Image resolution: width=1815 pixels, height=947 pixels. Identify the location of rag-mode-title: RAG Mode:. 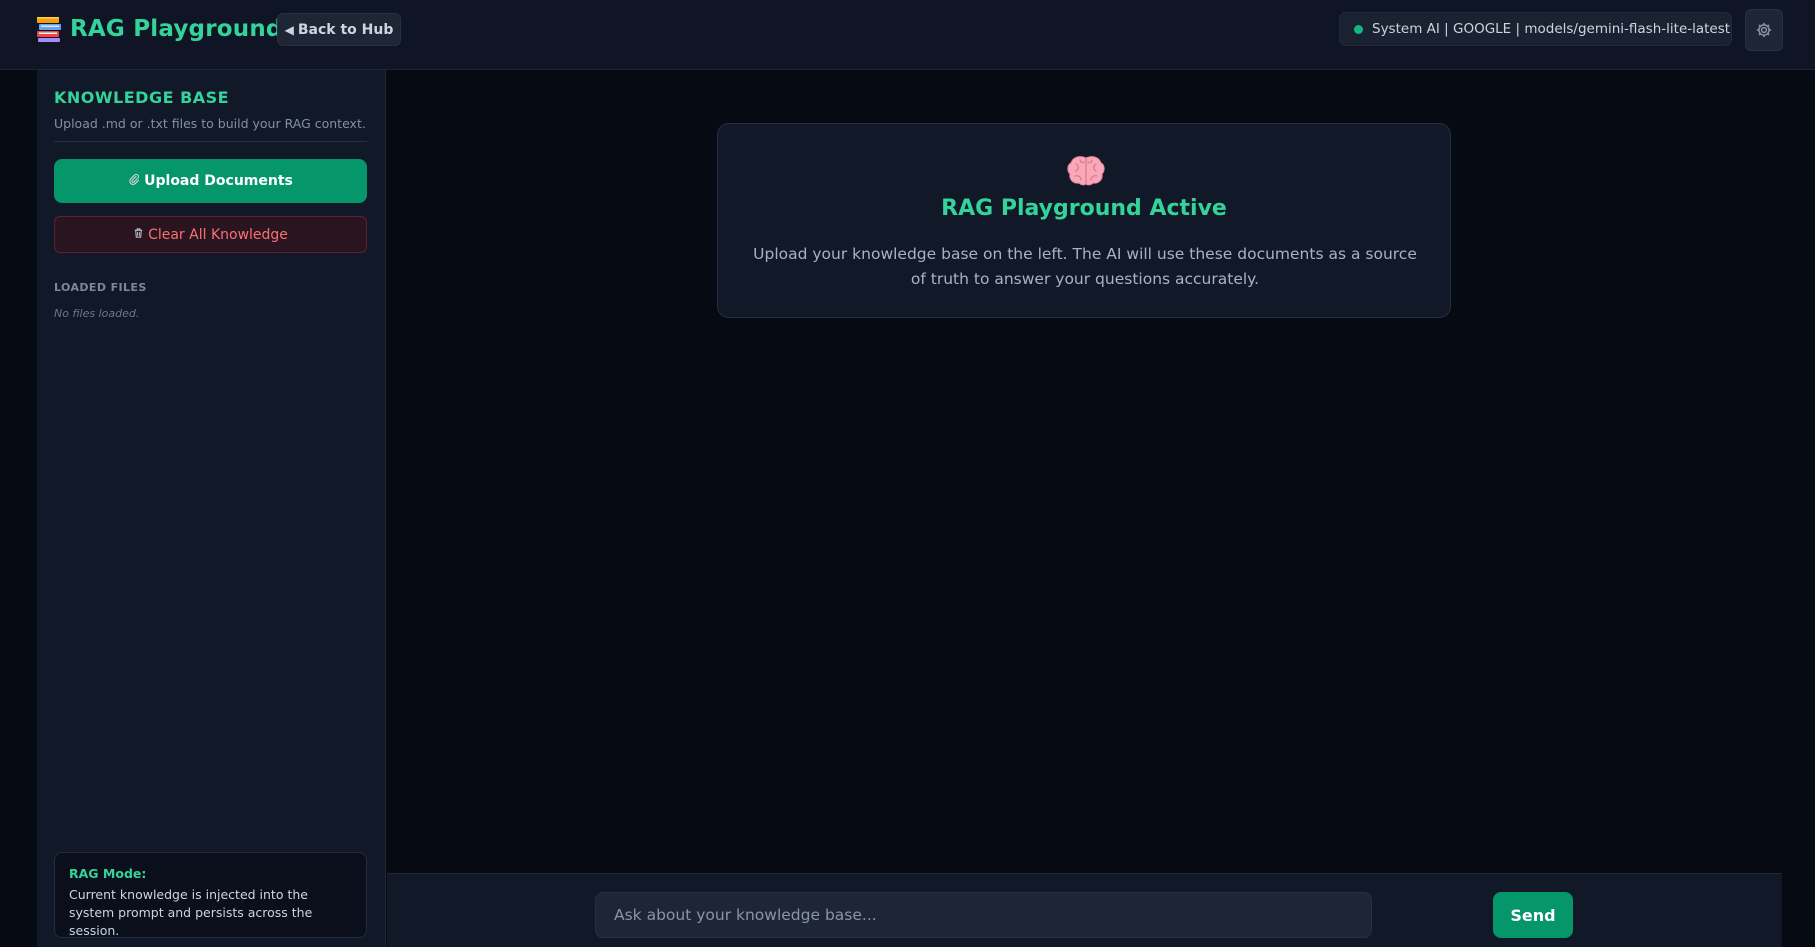
(108, 873).